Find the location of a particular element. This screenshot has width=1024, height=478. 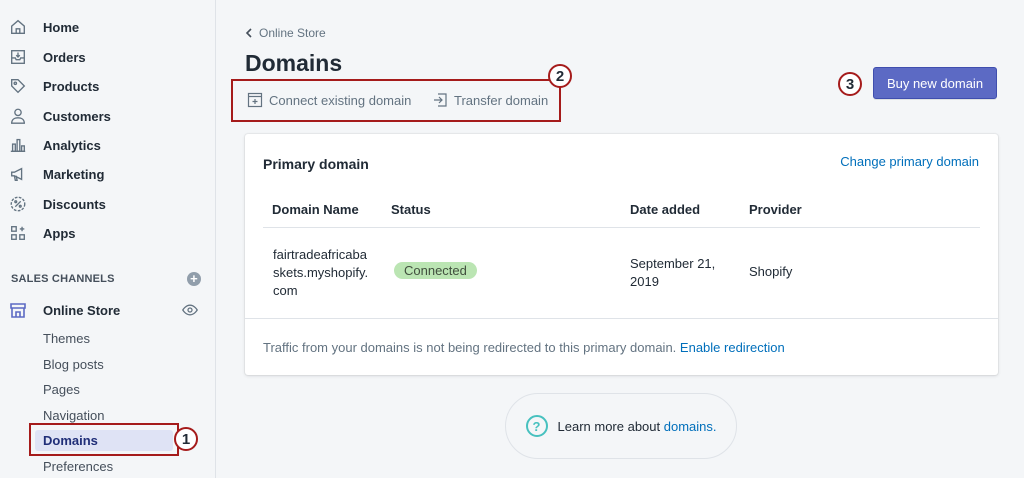

sidebar-item-label: Analytics is located at coordinates (72, 145).